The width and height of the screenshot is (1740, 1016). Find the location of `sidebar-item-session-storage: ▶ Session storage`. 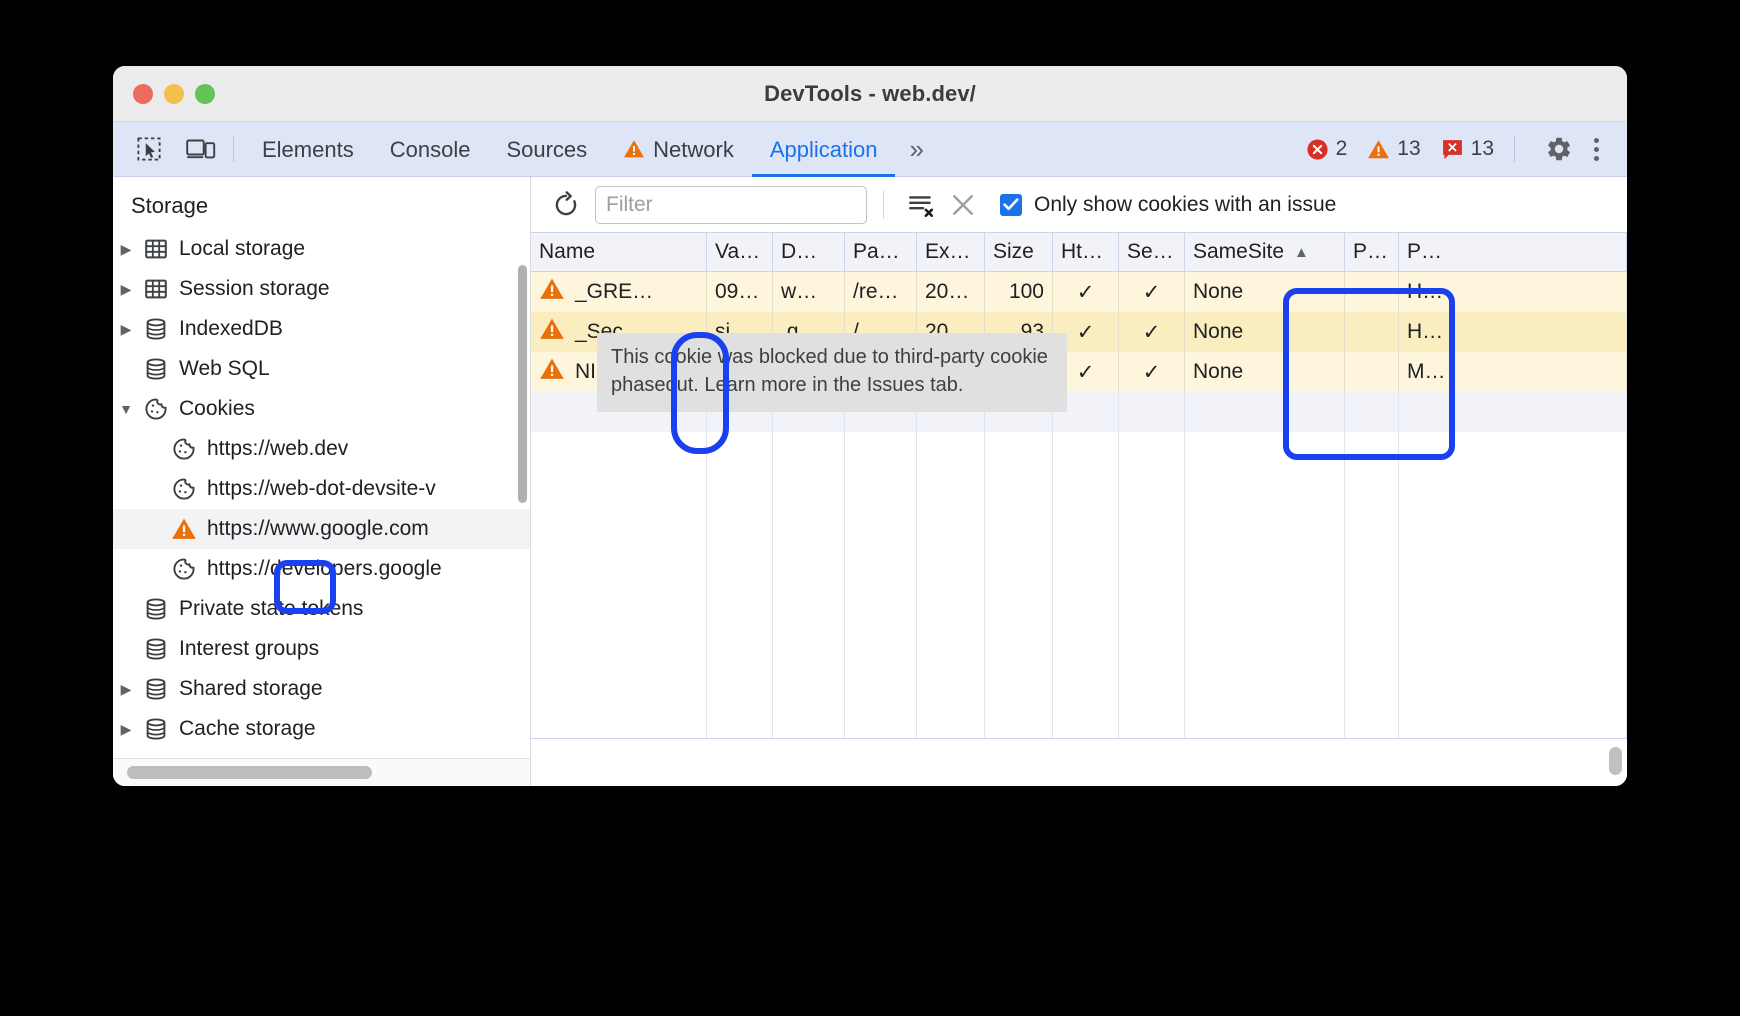

sidebar-item-session-storage: ▶ Session storage is located at coordinates (321, 289).